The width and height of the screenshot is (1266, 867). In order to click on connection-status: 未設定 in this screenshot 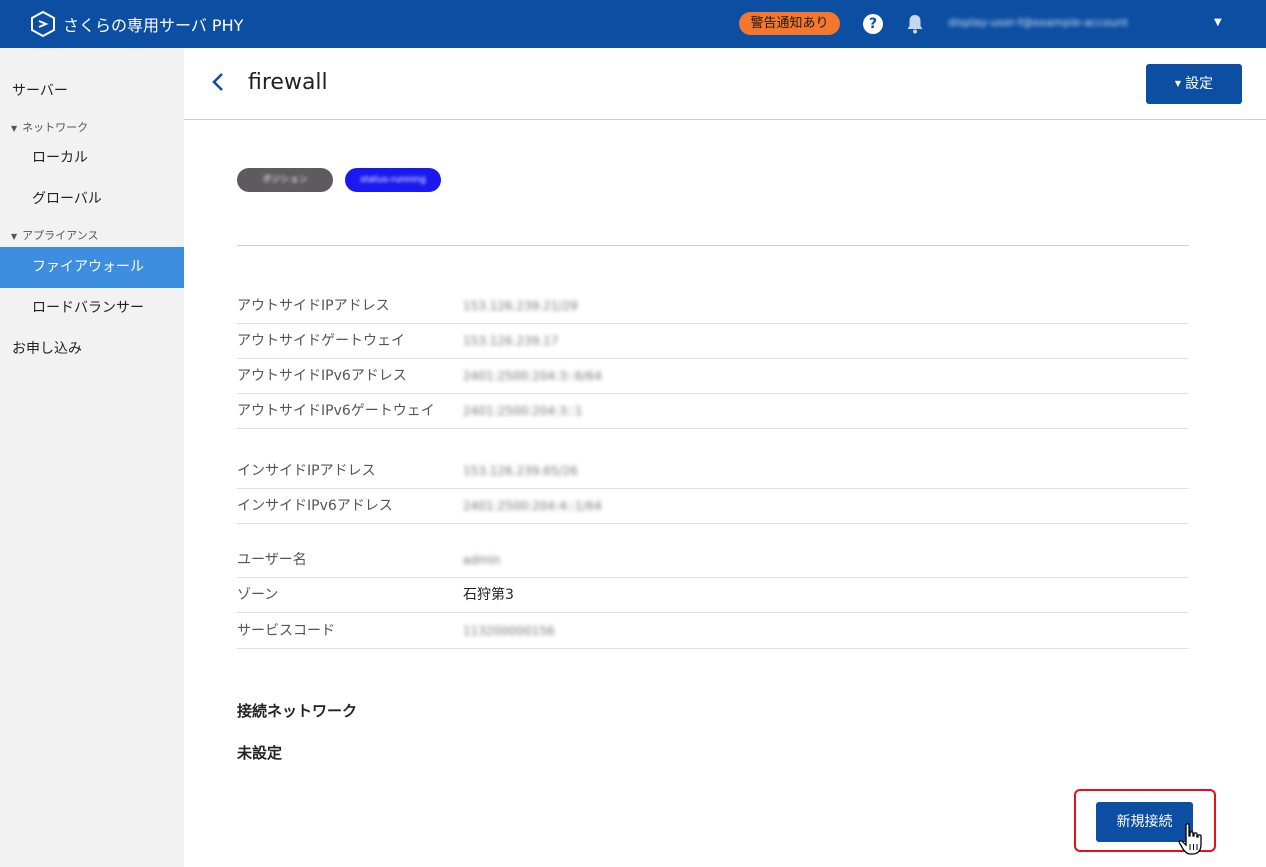, I will do `click(260, 753)`.